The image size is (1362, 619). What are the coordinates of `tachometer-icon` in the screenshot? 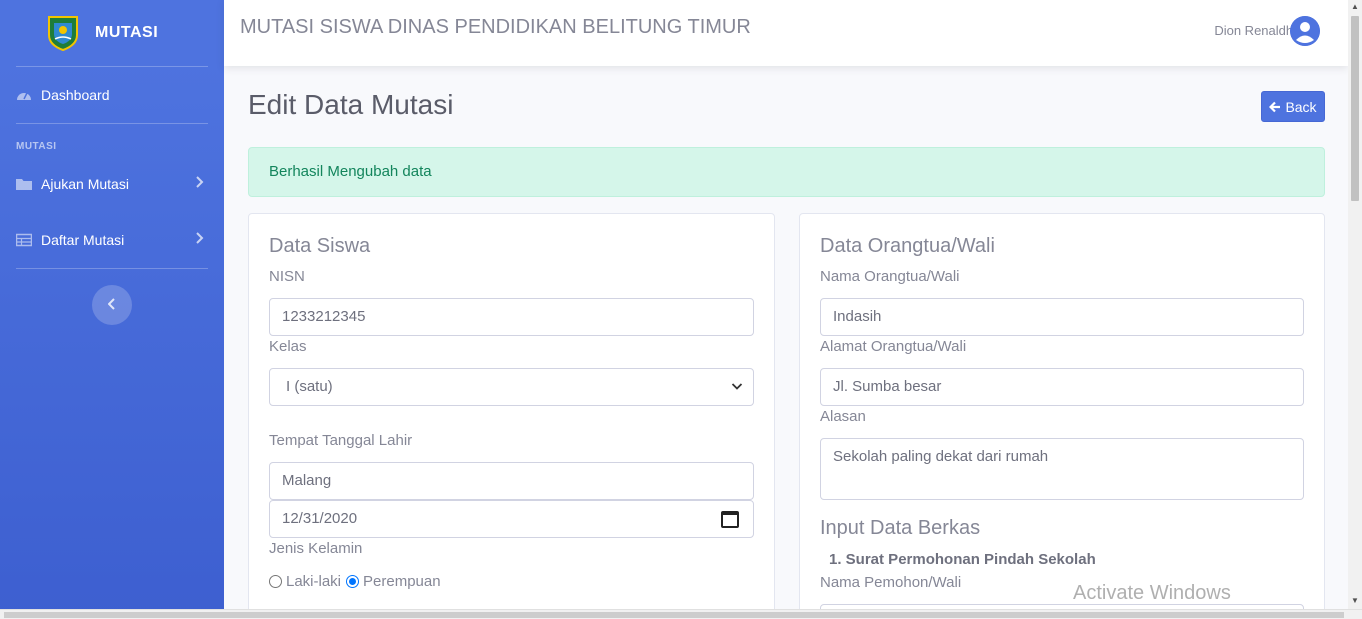 It's located at (24, 95).